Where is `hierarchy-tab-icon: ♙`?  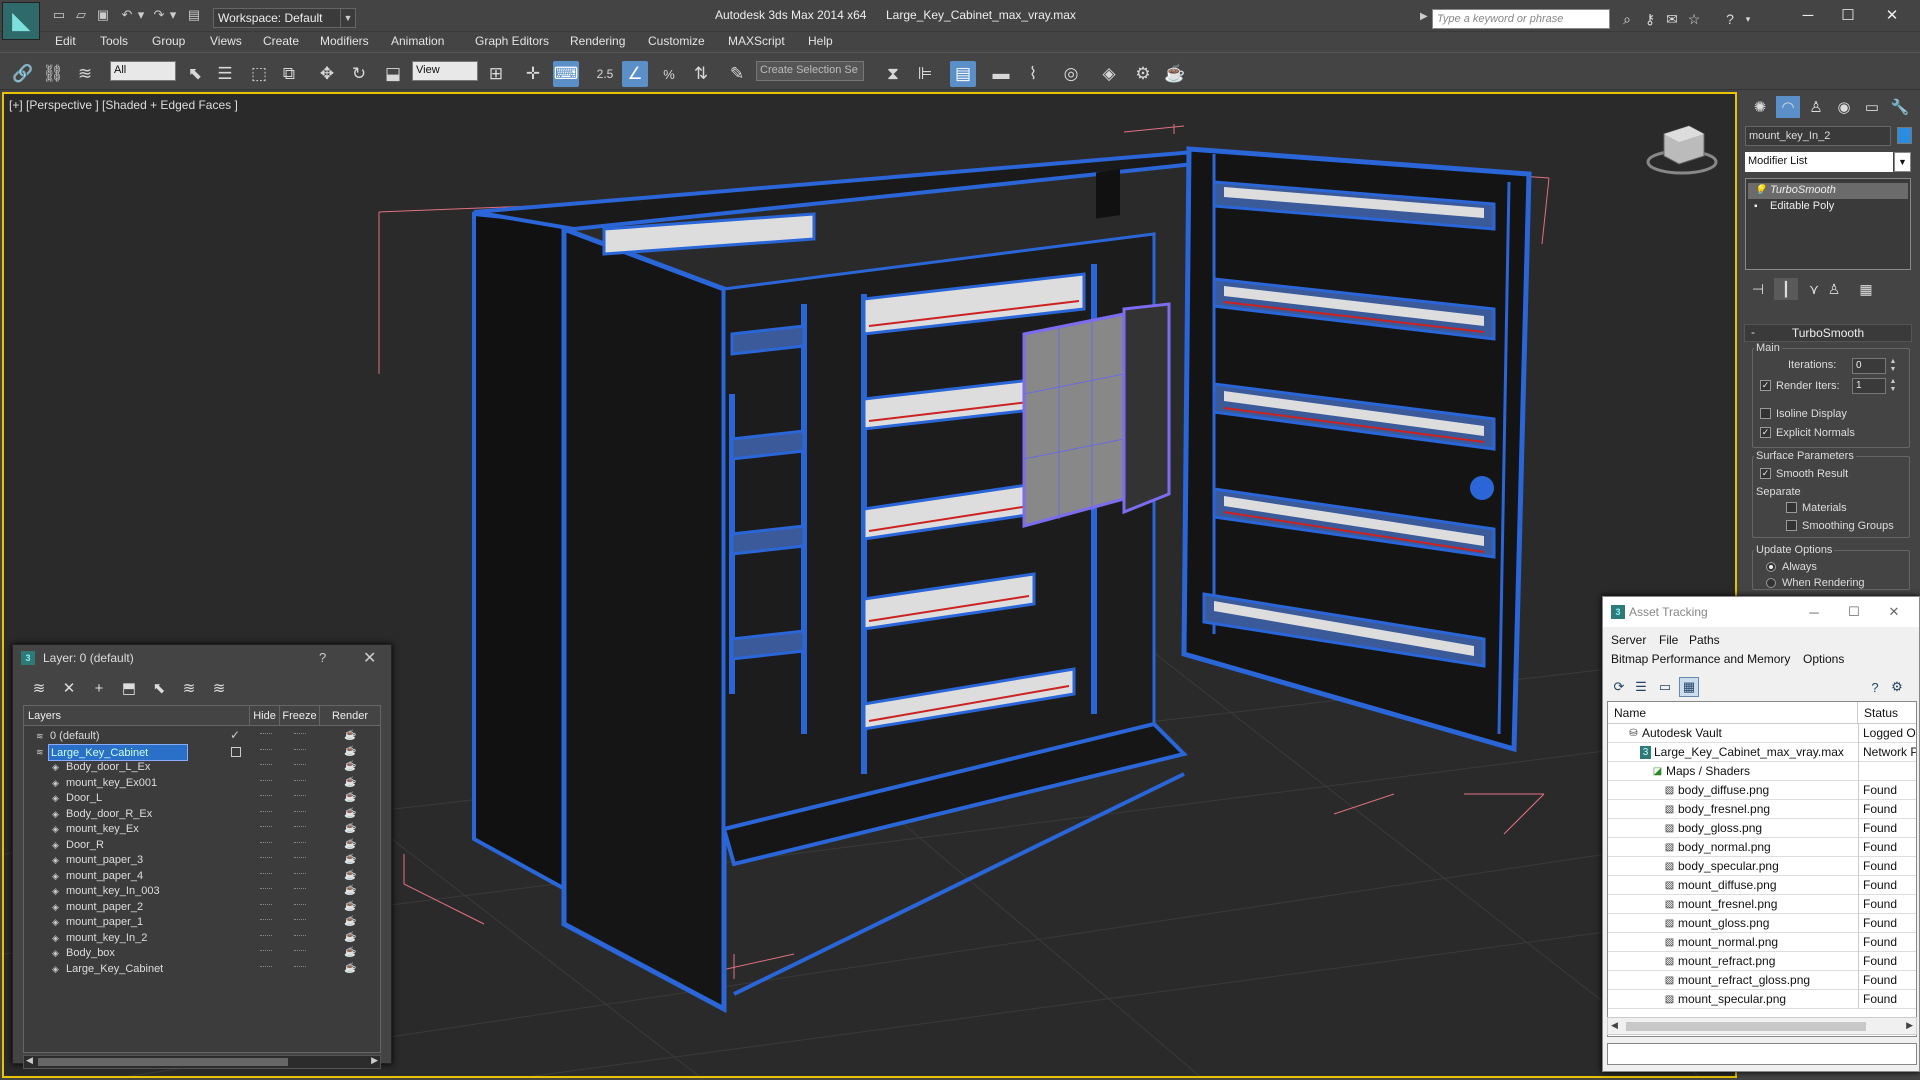 hierarchy-tab-icon: ♙ is located at coordinates (1816, 107).